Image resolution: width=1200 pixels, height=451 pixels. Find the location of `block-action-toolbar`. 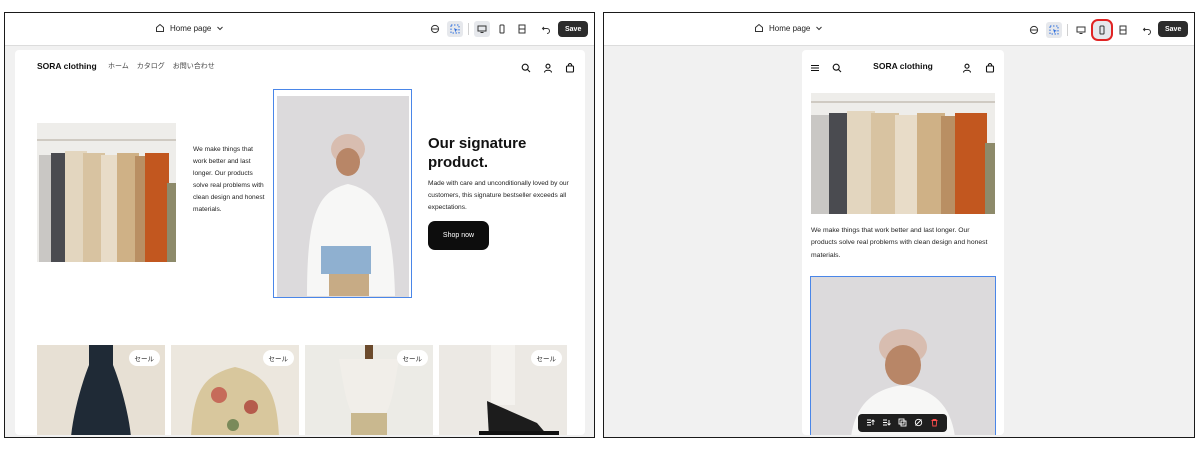

block-action-toolbar is located at coordinates (902, 423).